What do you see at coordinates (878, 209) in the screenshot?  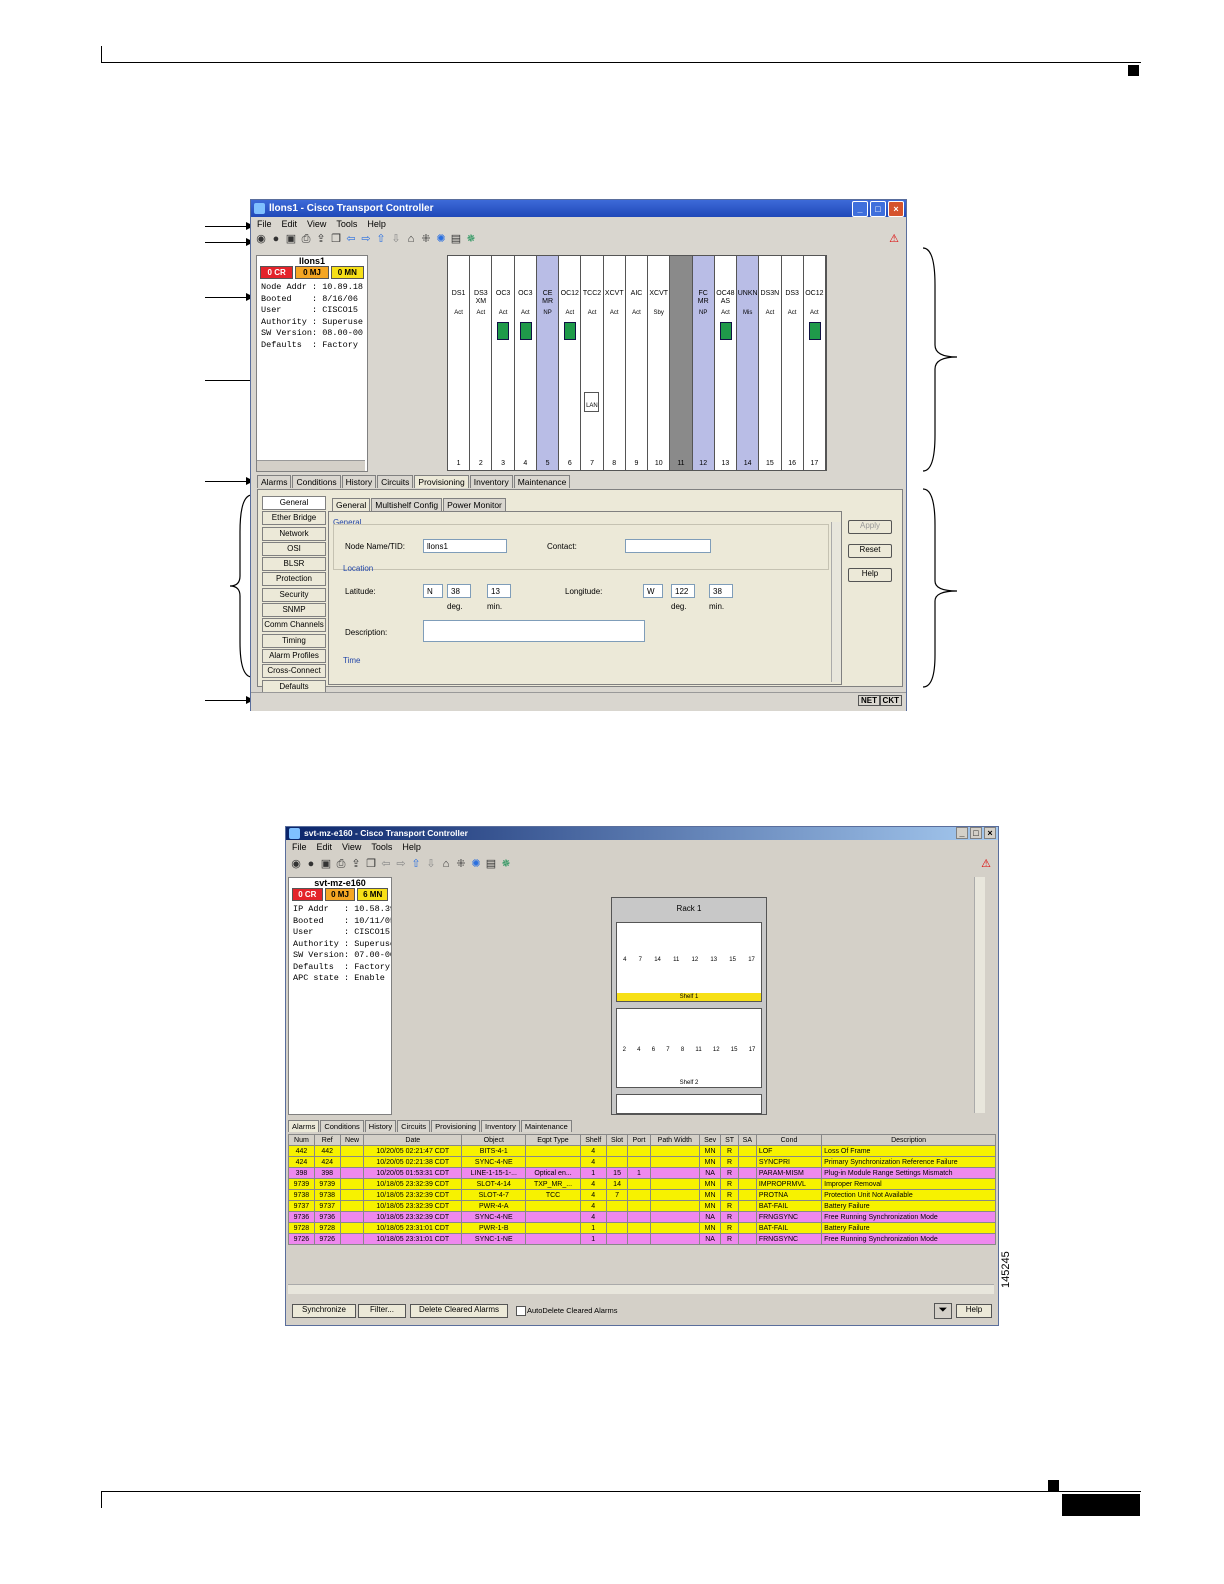 I see `maximize-button: □` at bounding box center [878, 209].